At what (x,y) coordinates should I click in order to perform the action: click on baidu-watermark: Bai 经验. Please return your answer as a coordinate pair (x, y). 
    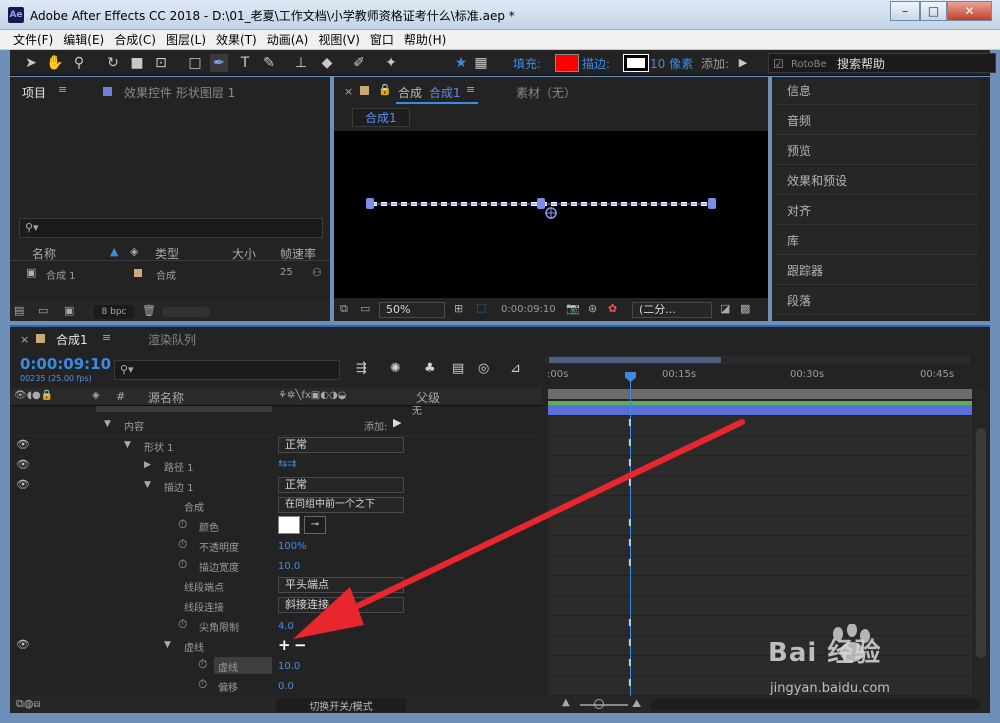
    Looking at the image, I should click on (866, 646).